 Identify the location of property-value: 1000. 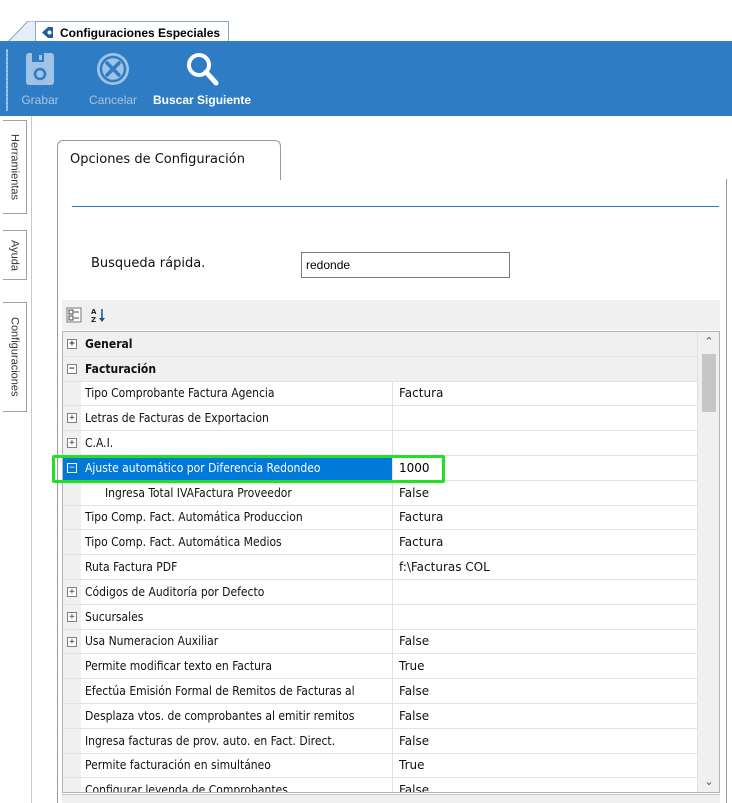
(545, 468).